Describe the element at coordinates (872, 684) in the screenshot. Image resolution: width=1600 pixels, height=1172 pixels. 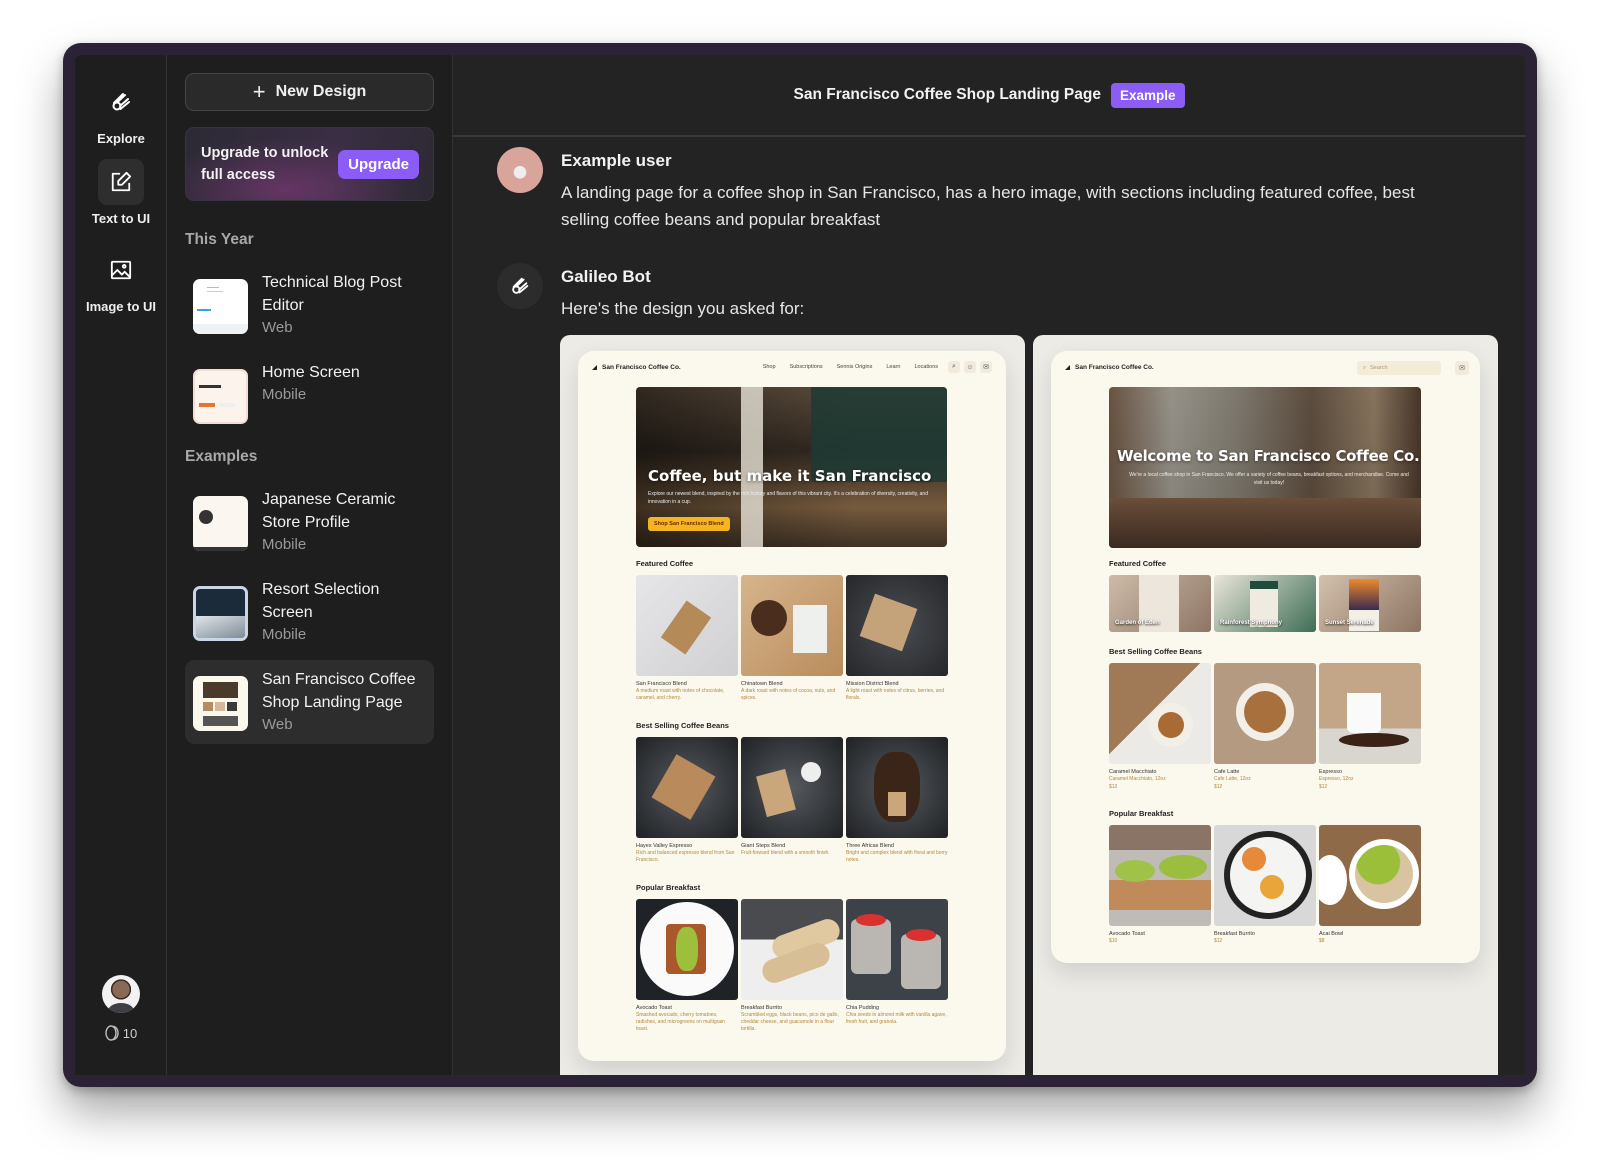
I see `product-name: Mission District Blend` at that location.